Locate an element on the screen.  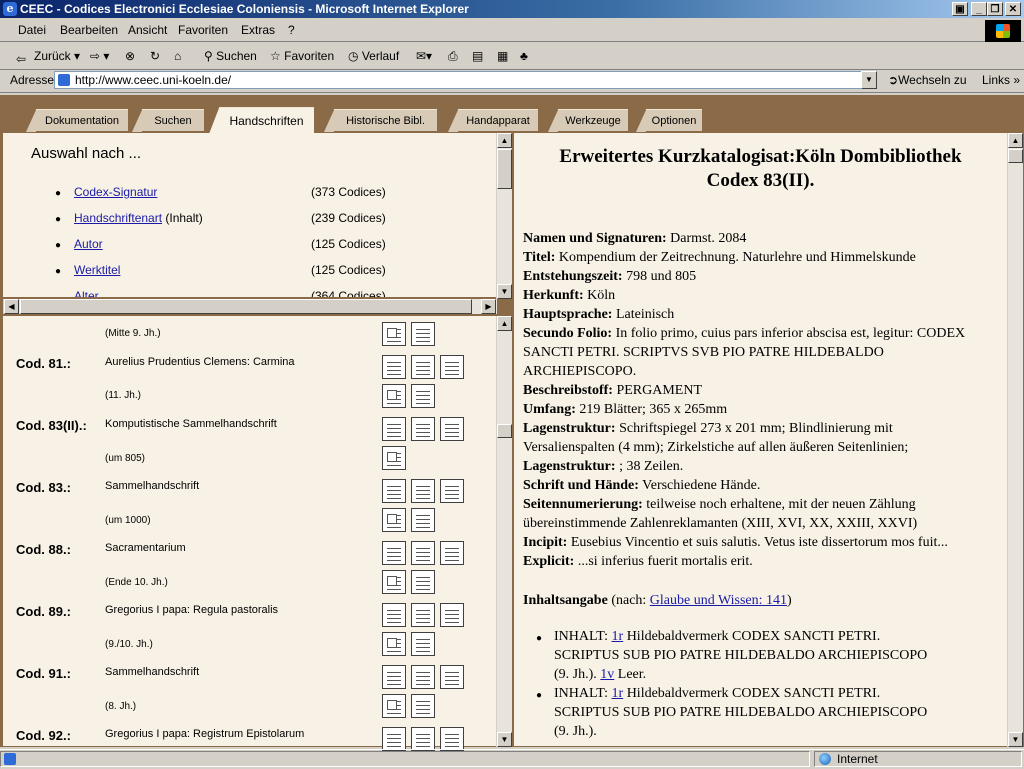
tab-optionen: Optionen is located at coordinates (669, 120).